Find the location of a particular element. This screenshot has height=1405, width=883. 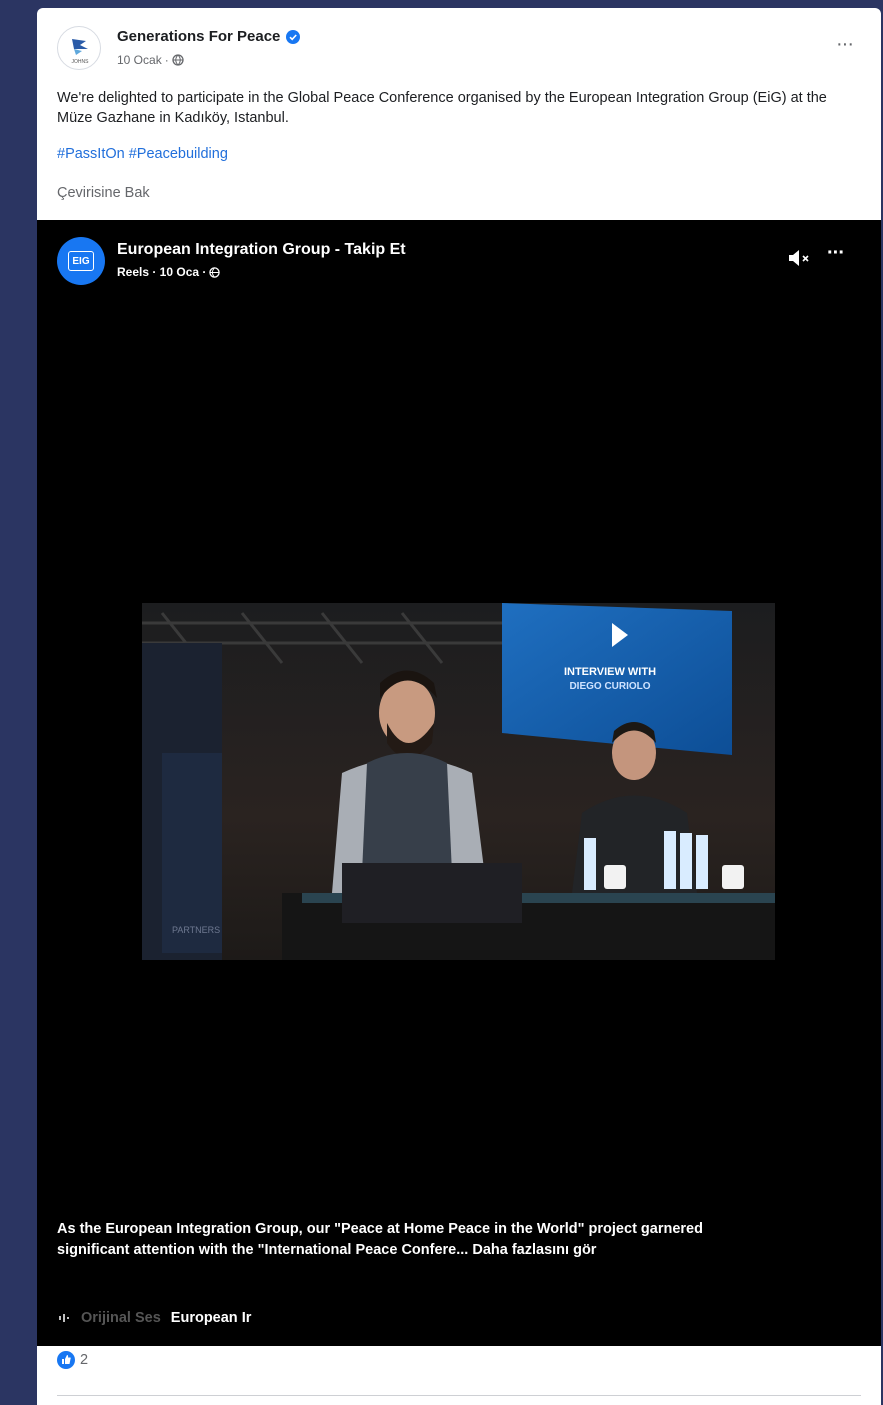

post-options-button: ··· is located at coordinates (845, 44).